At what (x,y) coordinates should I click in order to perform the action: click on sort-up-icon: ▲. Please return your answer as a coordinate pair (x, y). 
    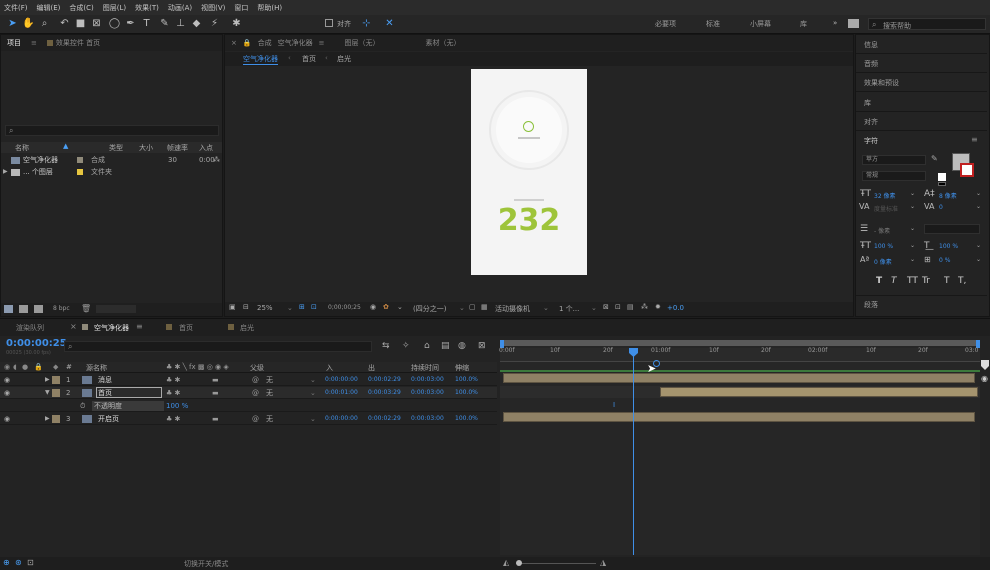
    Looking at the image, I should click on (65, 146).